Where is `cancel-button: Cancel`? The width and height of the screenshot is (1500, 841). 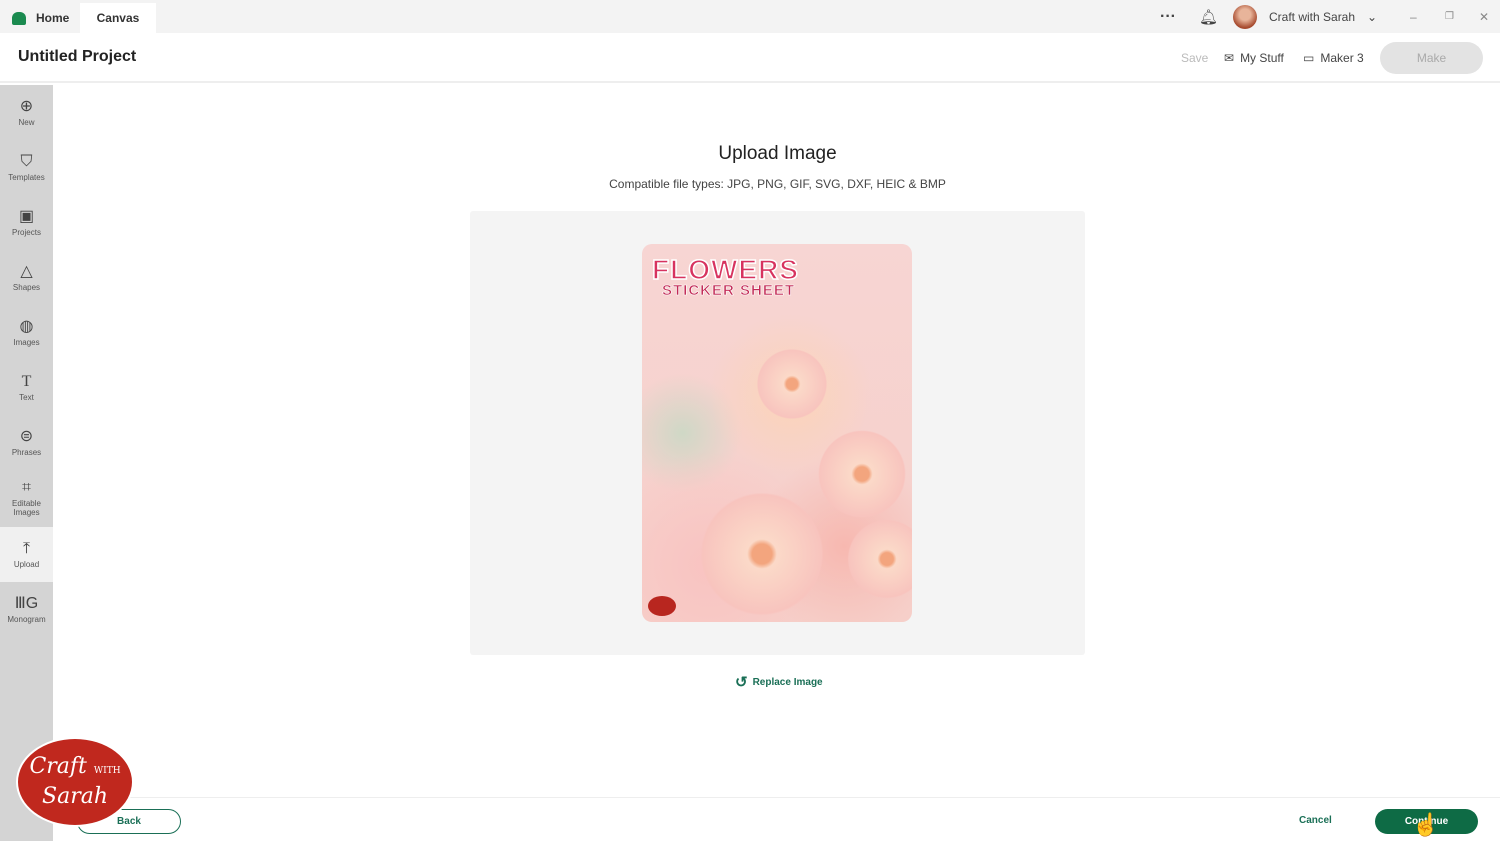 cancel-button: Cancel is located at coordinates (1315, 820).